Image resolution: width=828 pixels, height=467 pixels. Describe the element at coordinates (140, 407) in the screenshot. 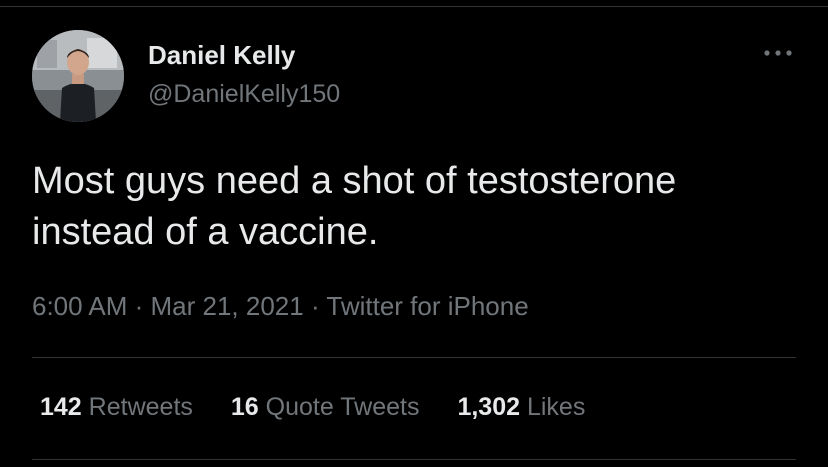

I see `retweets-label: Retweets` at that location.